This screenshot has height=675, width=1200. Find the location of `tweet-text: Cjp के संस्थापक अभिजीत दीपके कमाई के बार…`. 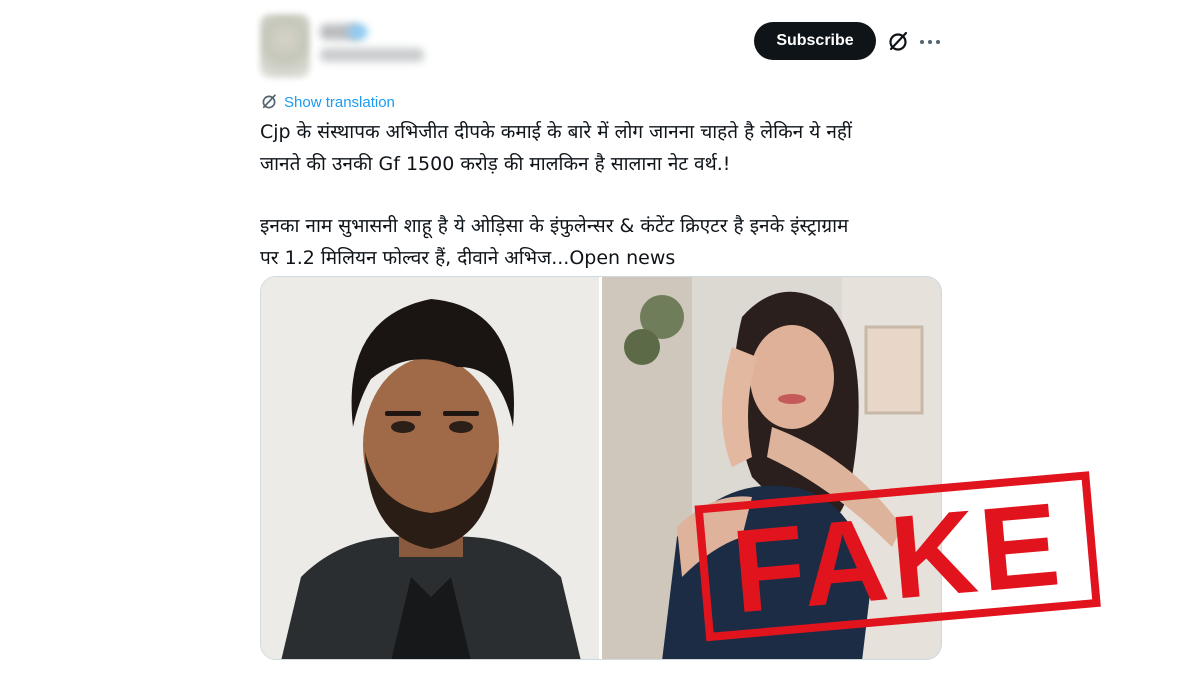

tweet-text: Cjp के संस्थापक अभिजीत दीपके कमाई के बार… is located at coordinates (600, 195).